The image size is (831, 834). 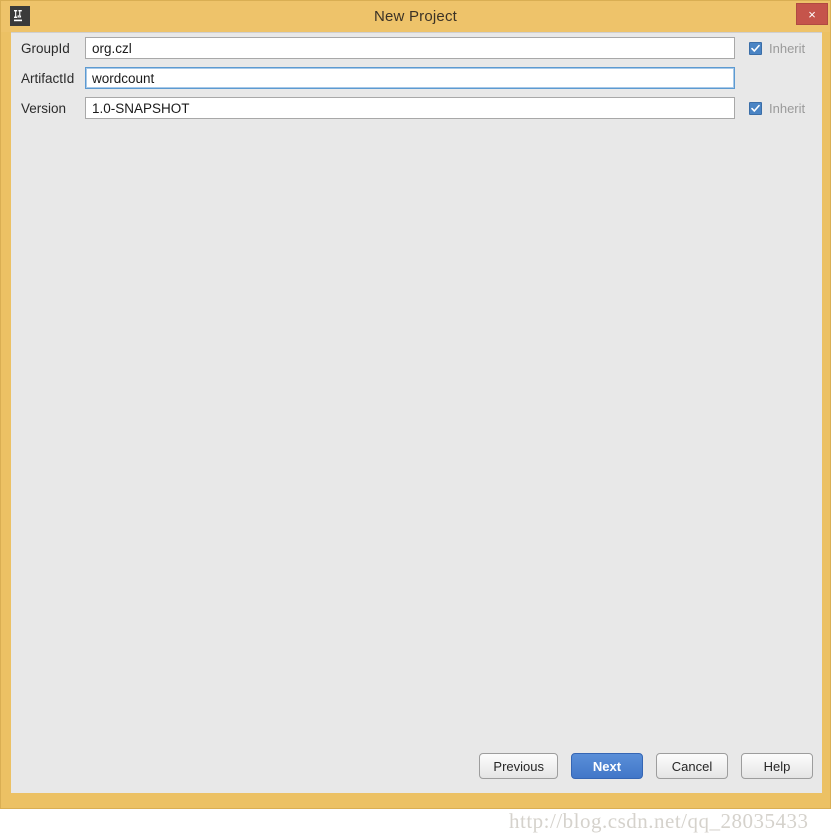 I want to click on version-input: 1.0-SNAPSHOT, so click(x=410, y=108).